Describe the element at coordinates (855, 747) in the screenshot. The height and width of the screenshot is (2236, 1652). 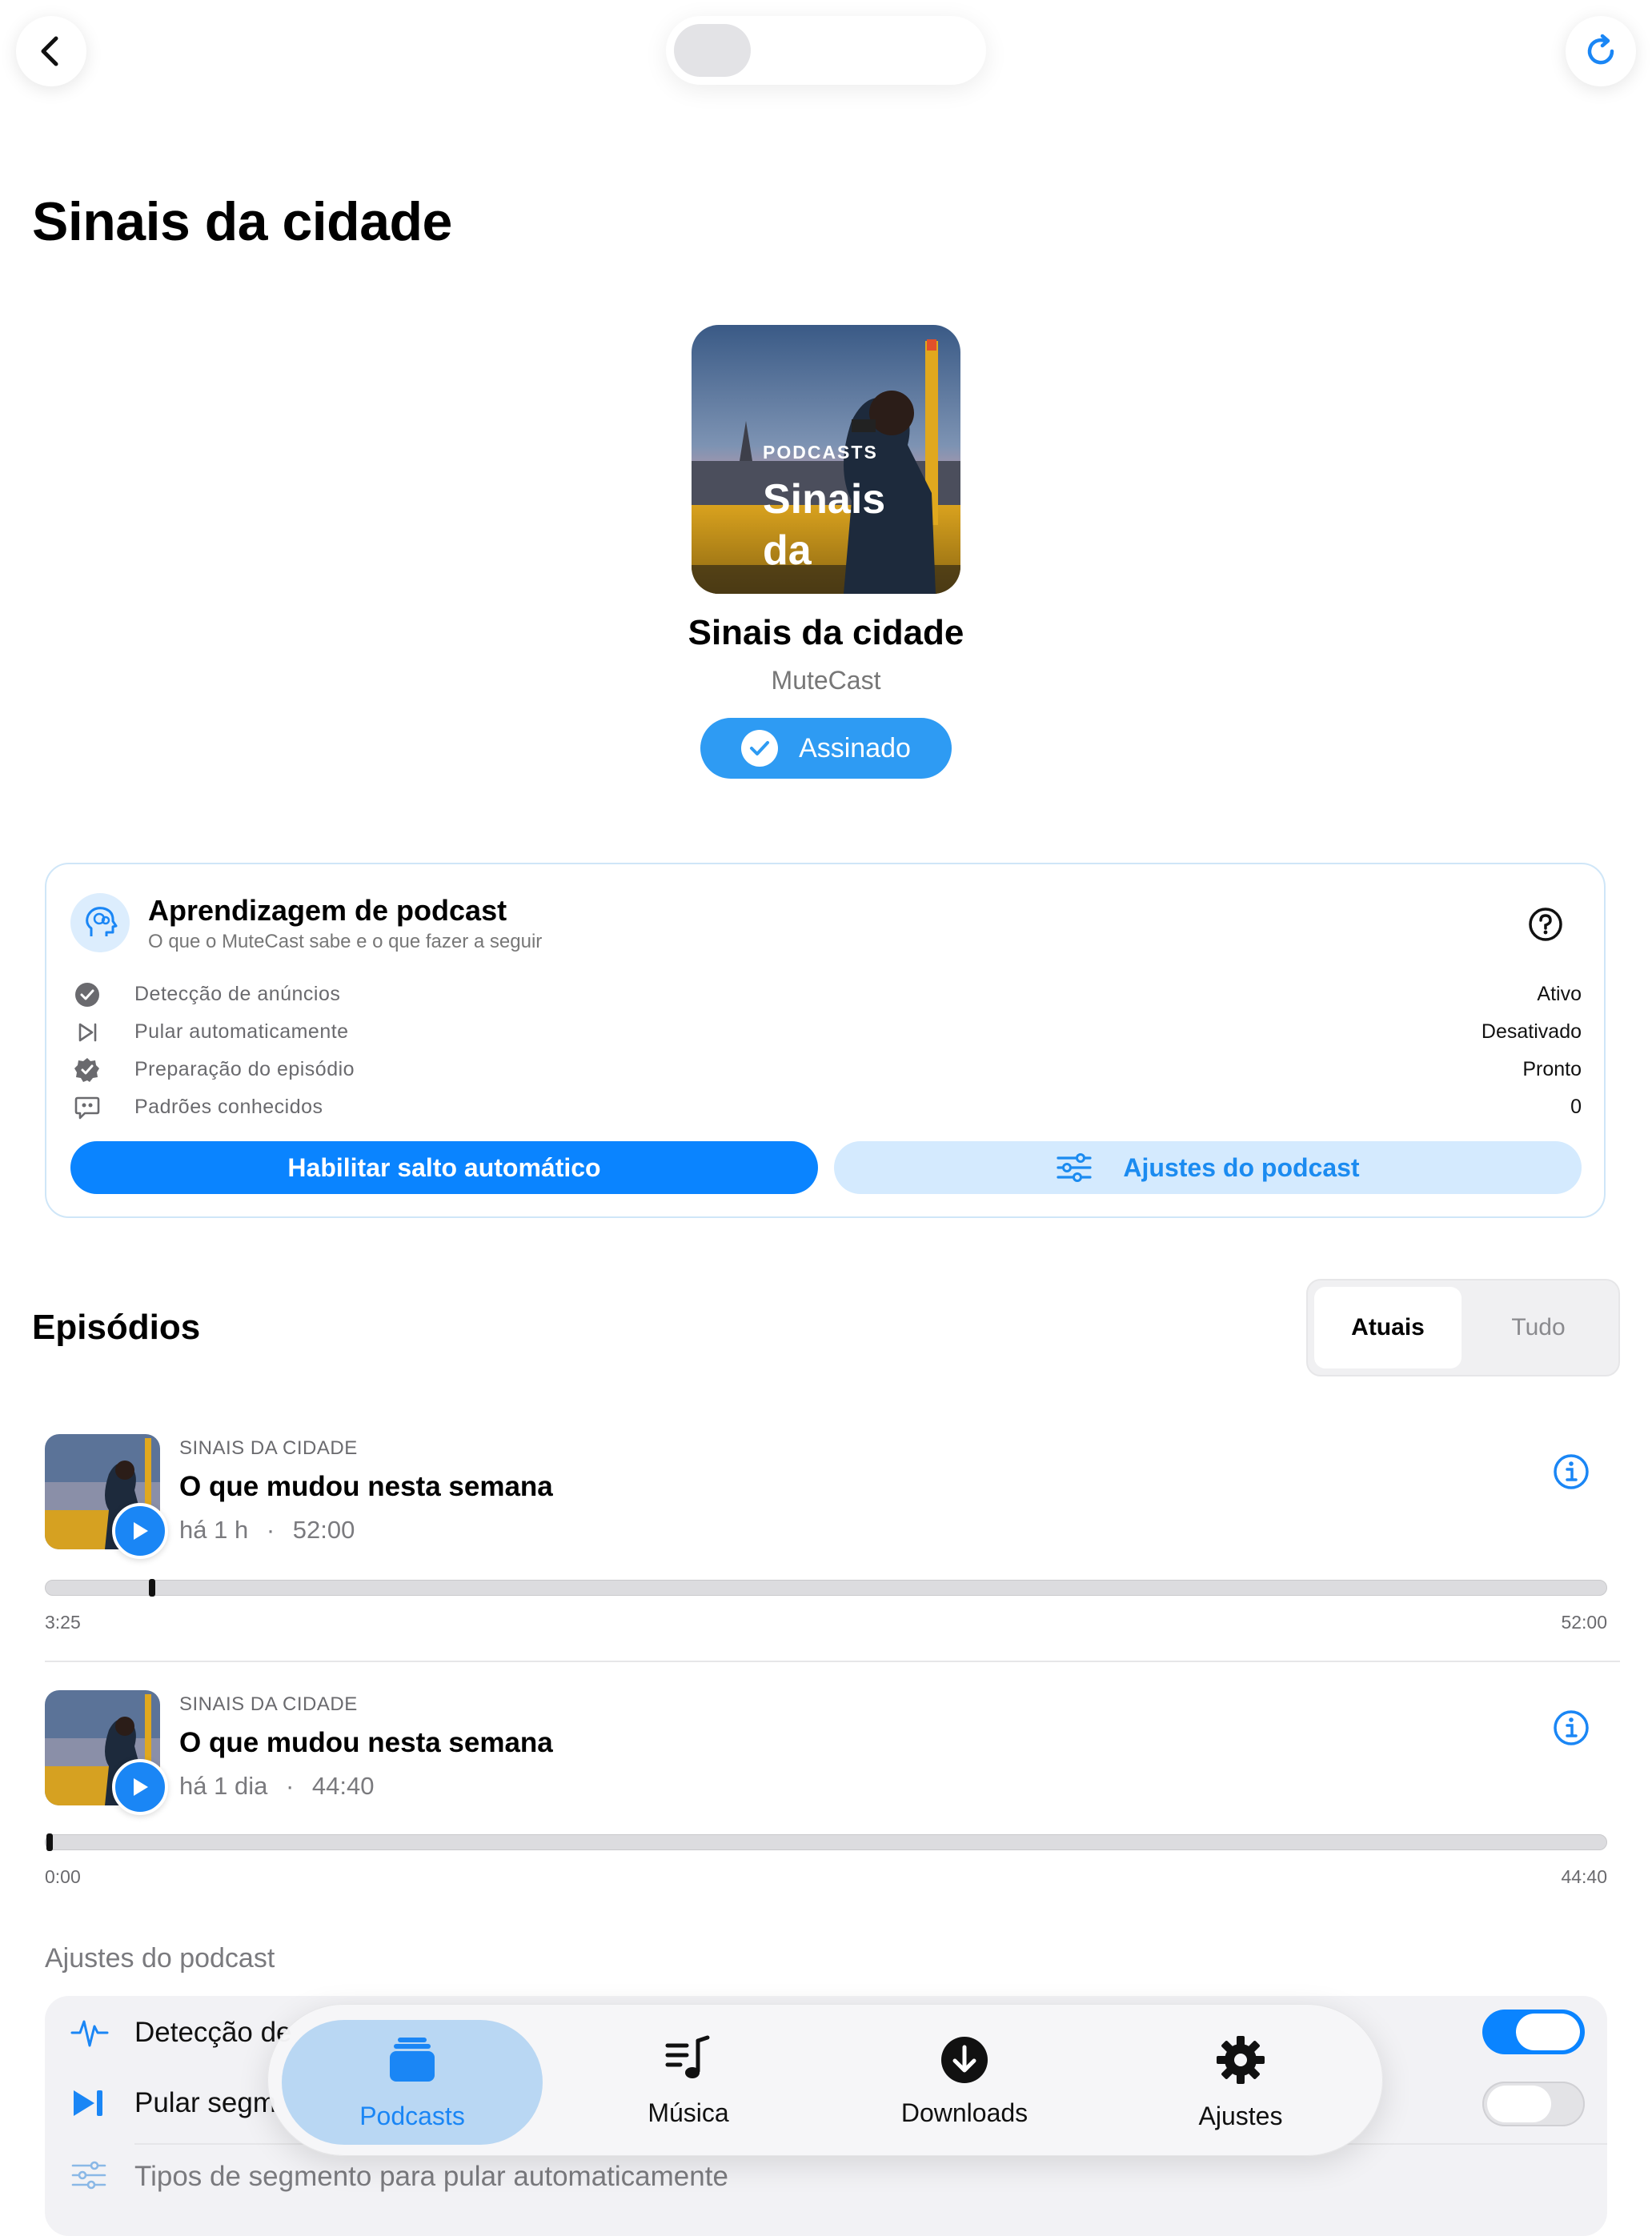
I see `subscribed-label: Assinado` at that location.